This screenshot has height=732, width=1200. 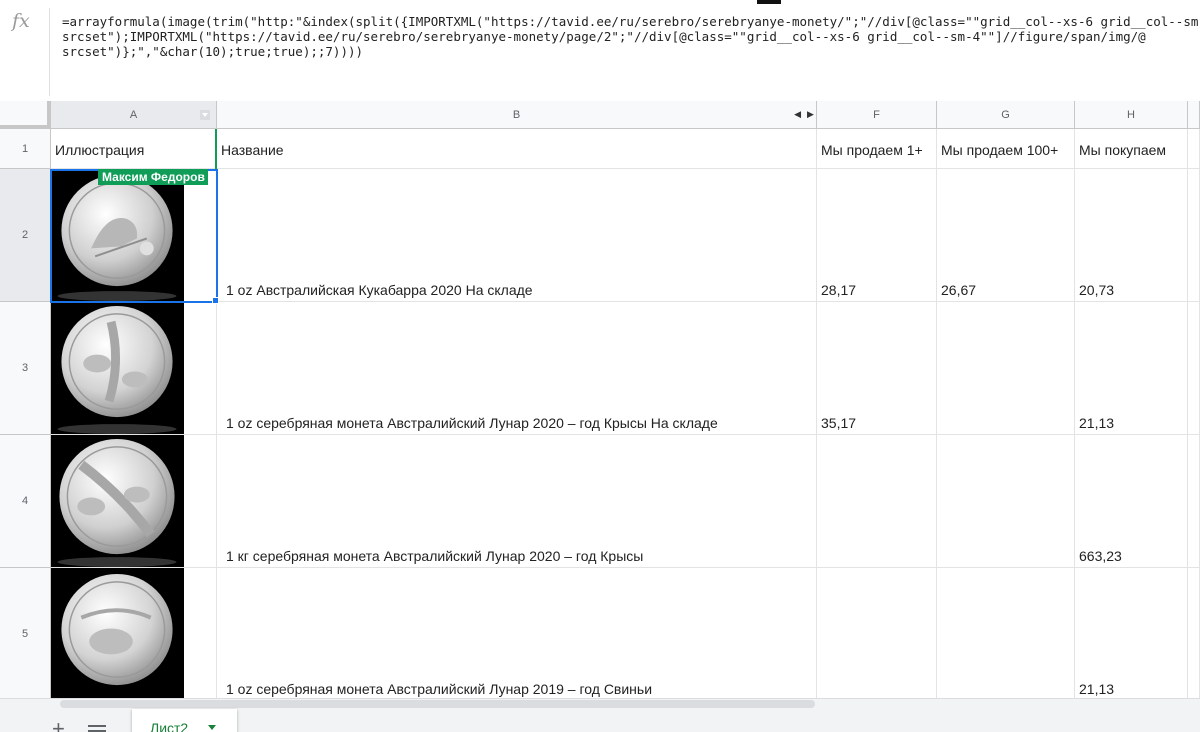 I want to click on sheet-tab-active: Лист2, so click(x=184, y=720).